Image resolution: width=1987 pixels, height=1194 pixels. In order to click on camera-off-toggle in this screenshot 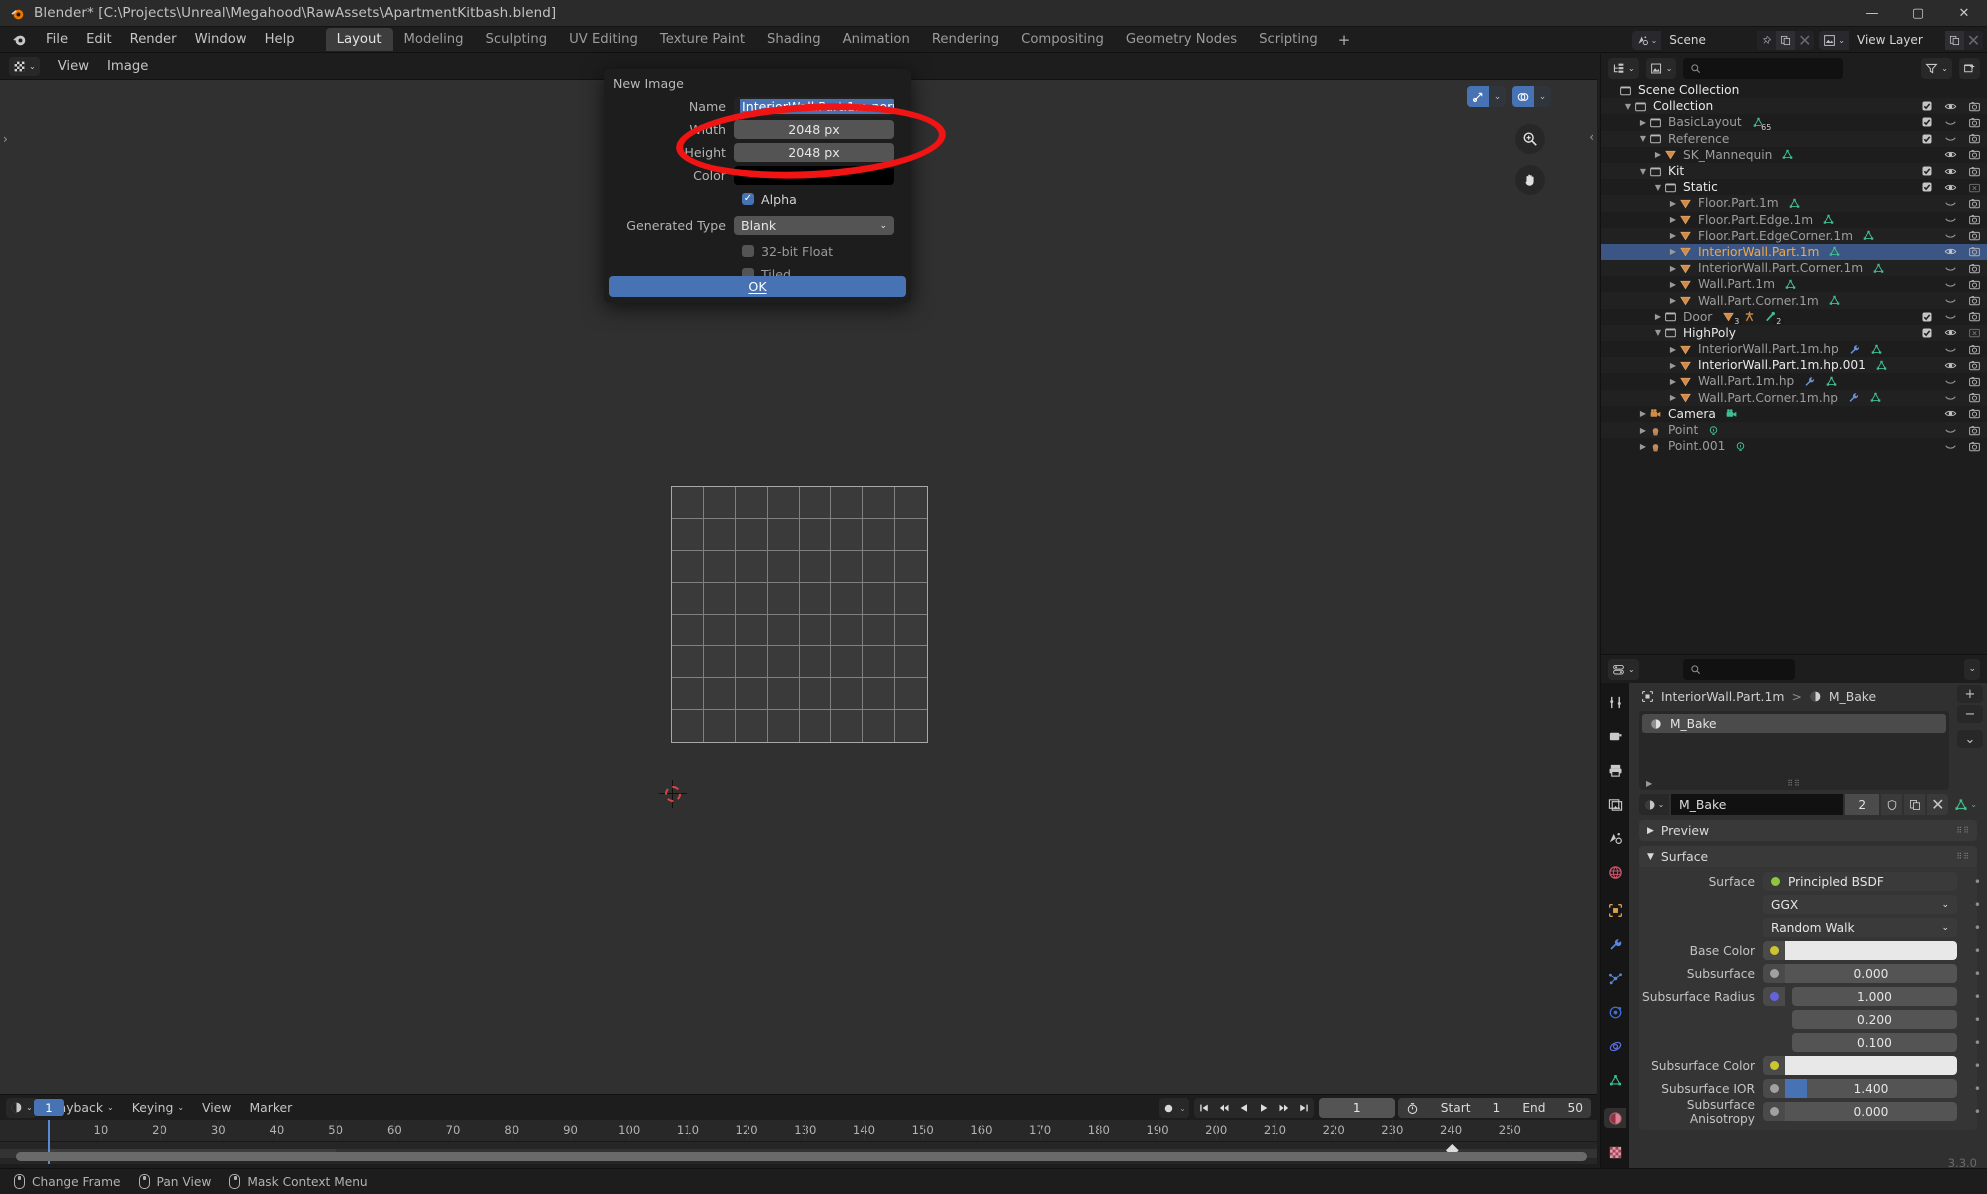, I will do `click(1974, 187)`.